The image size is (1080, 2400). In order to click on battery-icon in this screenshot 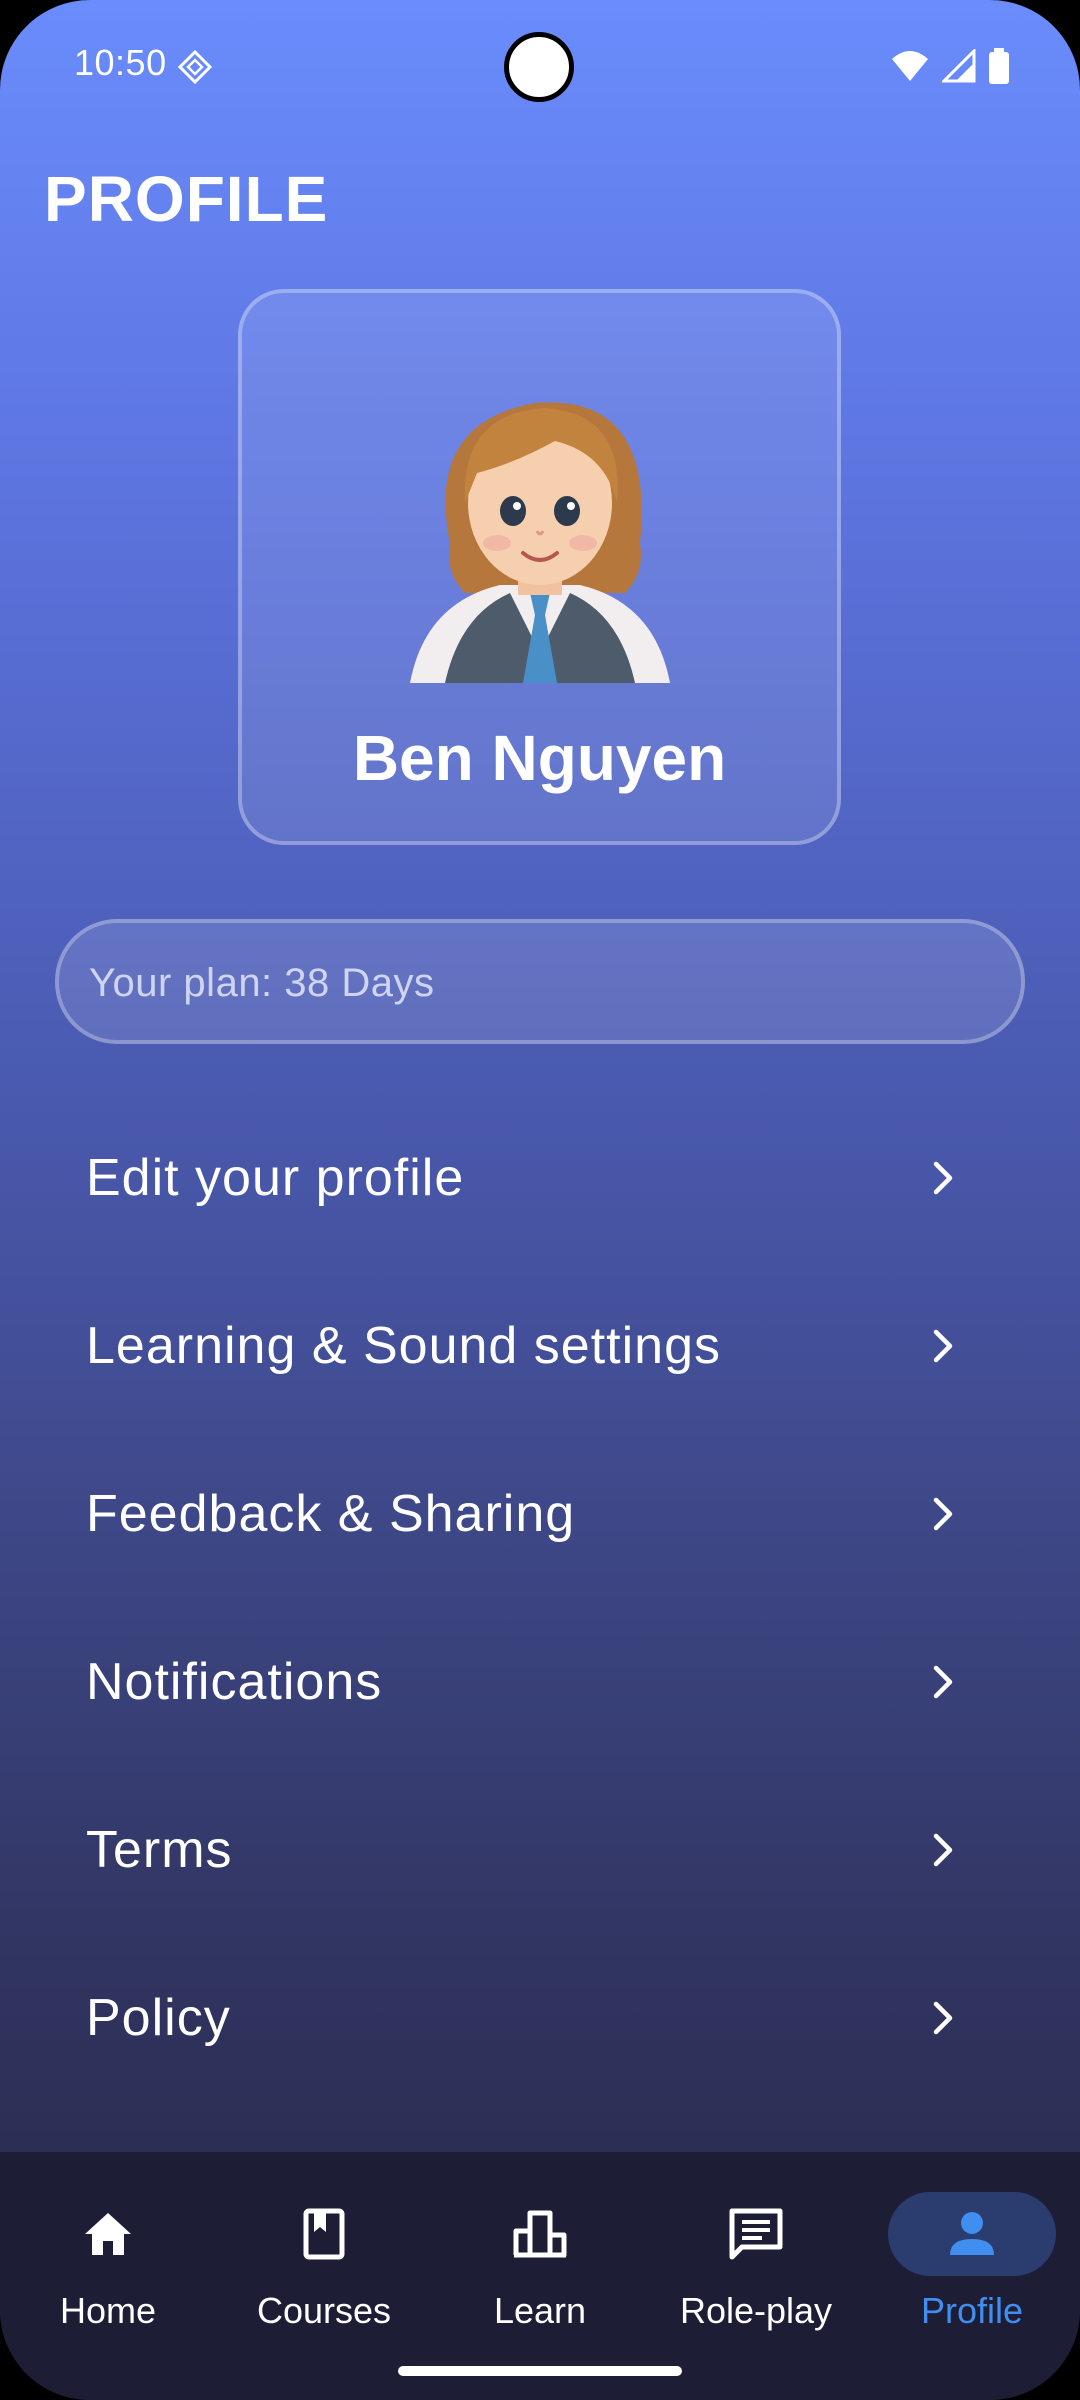, I will do `click(999, 66)`.